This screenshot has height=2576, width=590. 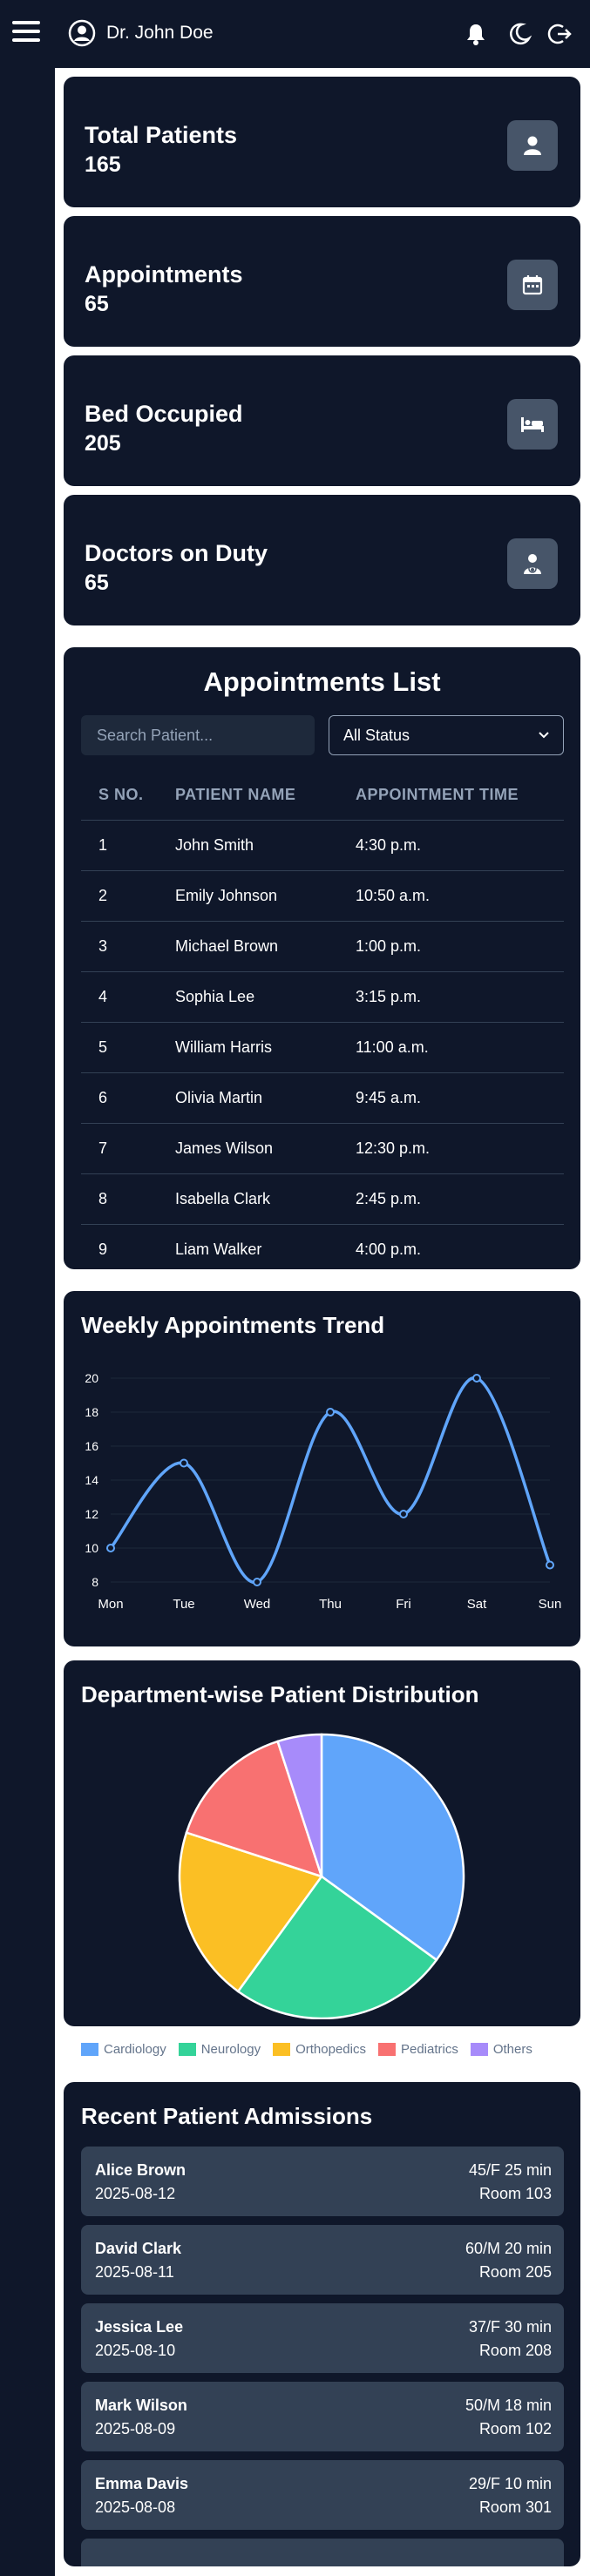 I want to click on y-tick-label: 10, so click(x=91, y=1548).